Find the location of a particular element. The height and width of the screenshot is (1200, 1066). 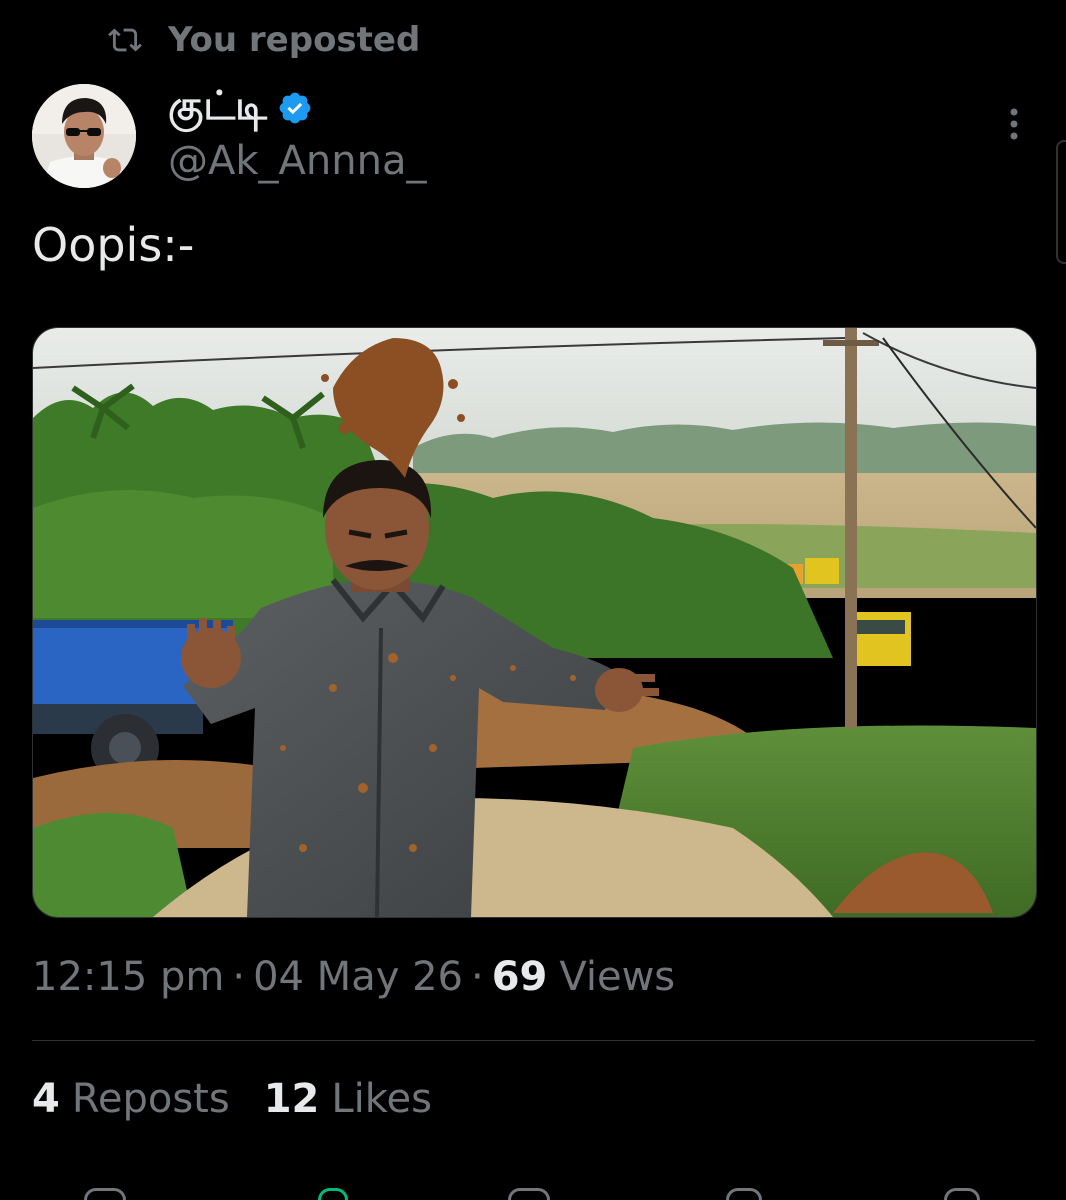

share-icon is located at coordinates (962, 1194).